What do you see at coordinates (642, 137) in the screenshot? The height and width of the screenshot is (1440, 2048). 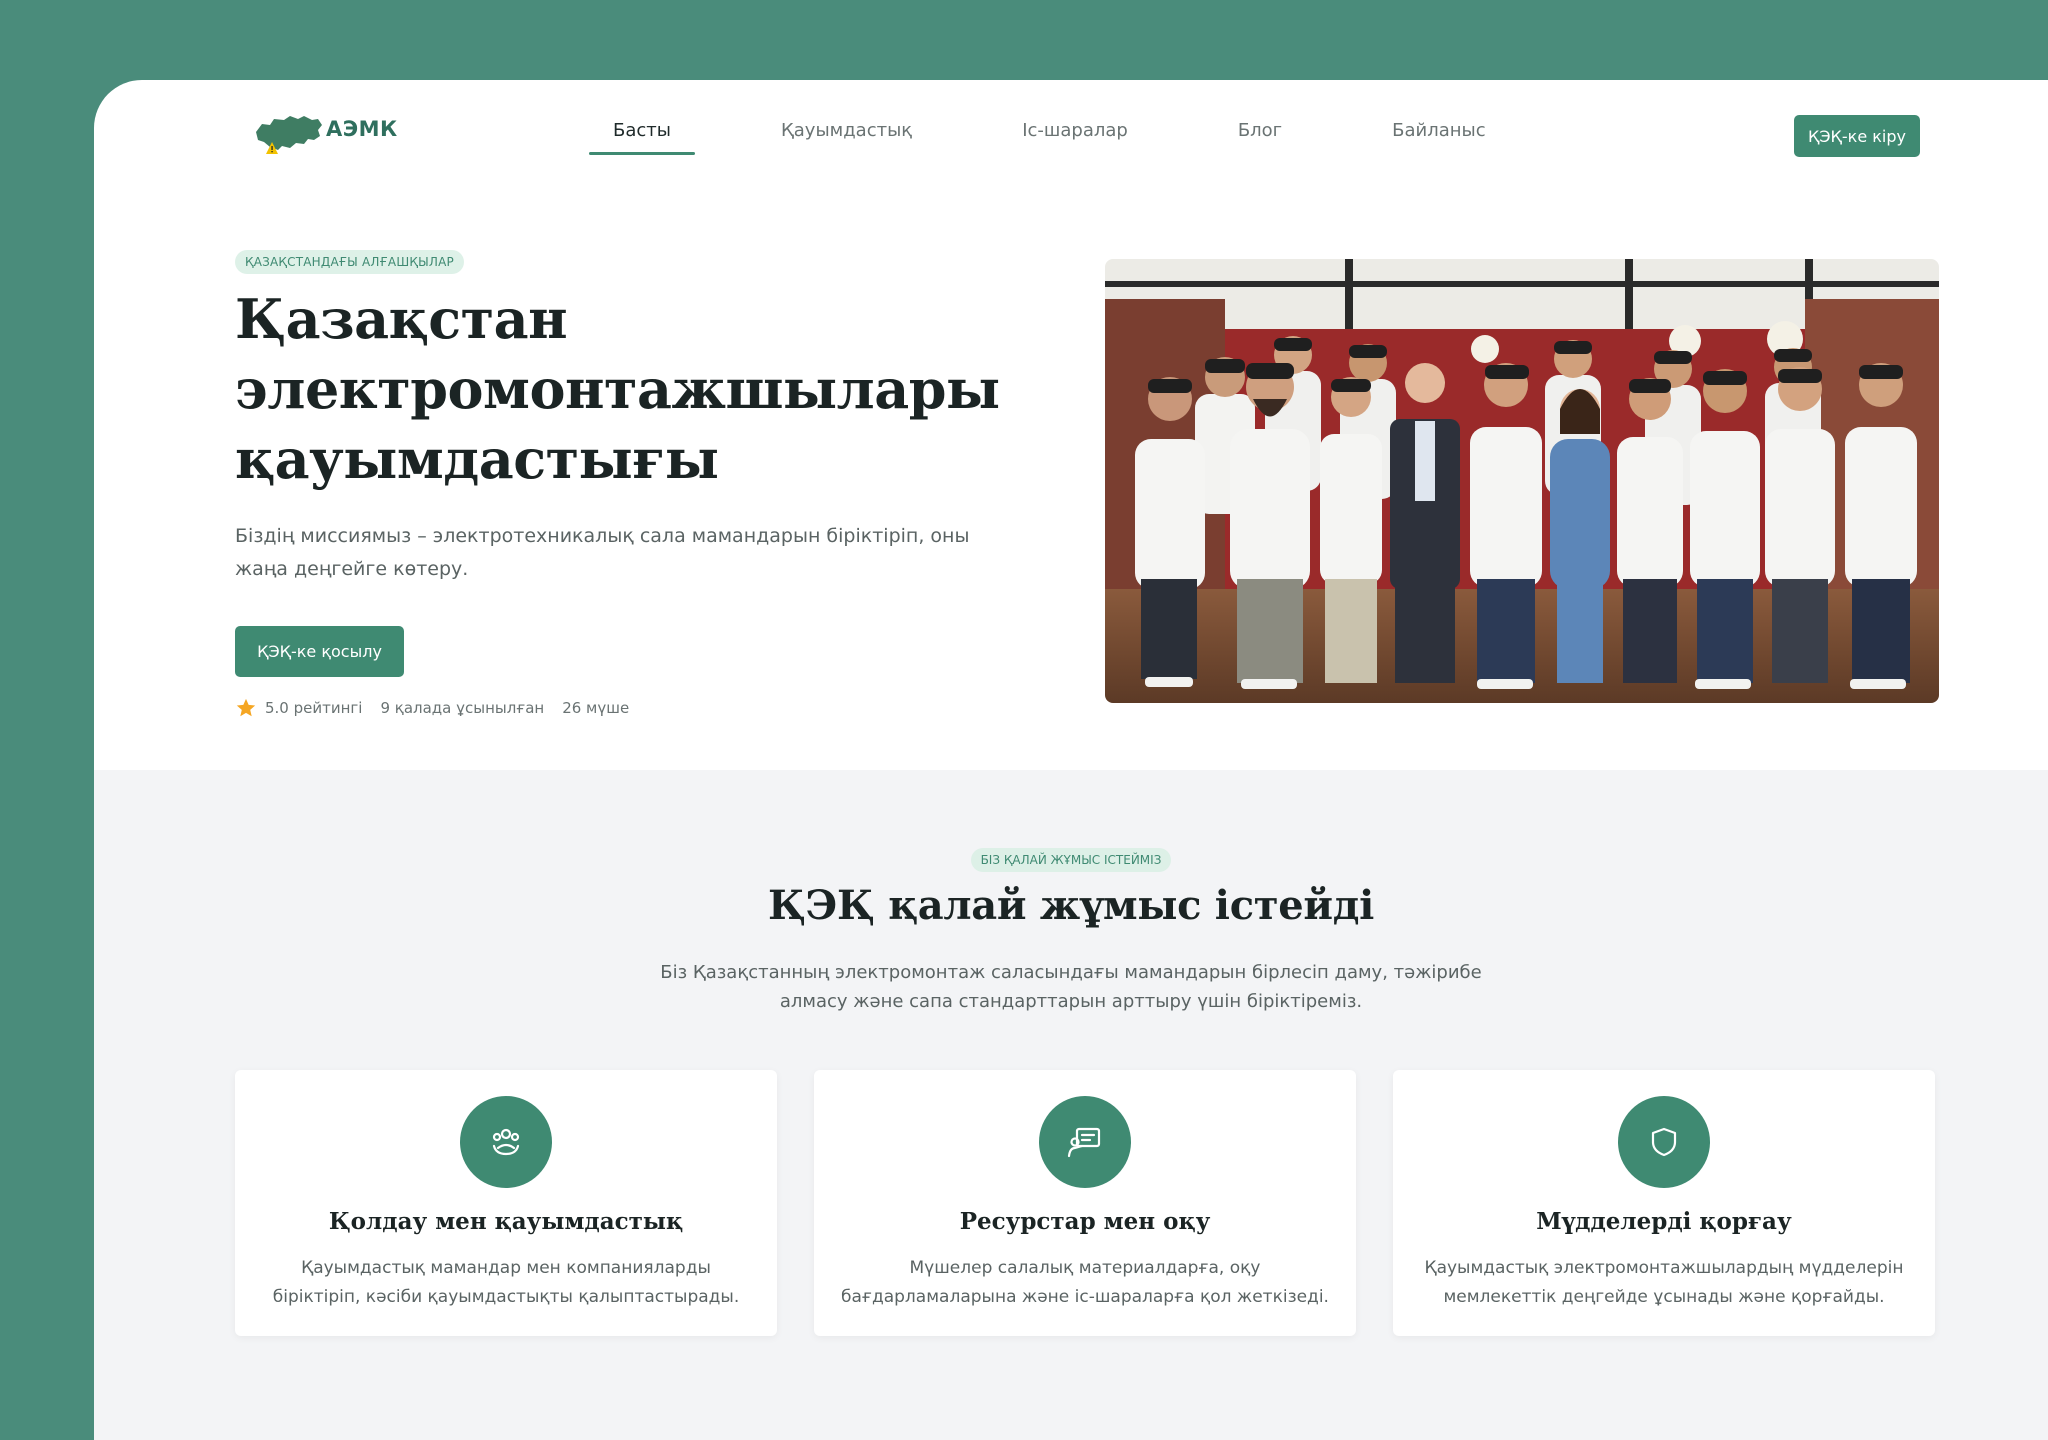 I see `nav-item-home: Басты` at bounding box center [642, 137].